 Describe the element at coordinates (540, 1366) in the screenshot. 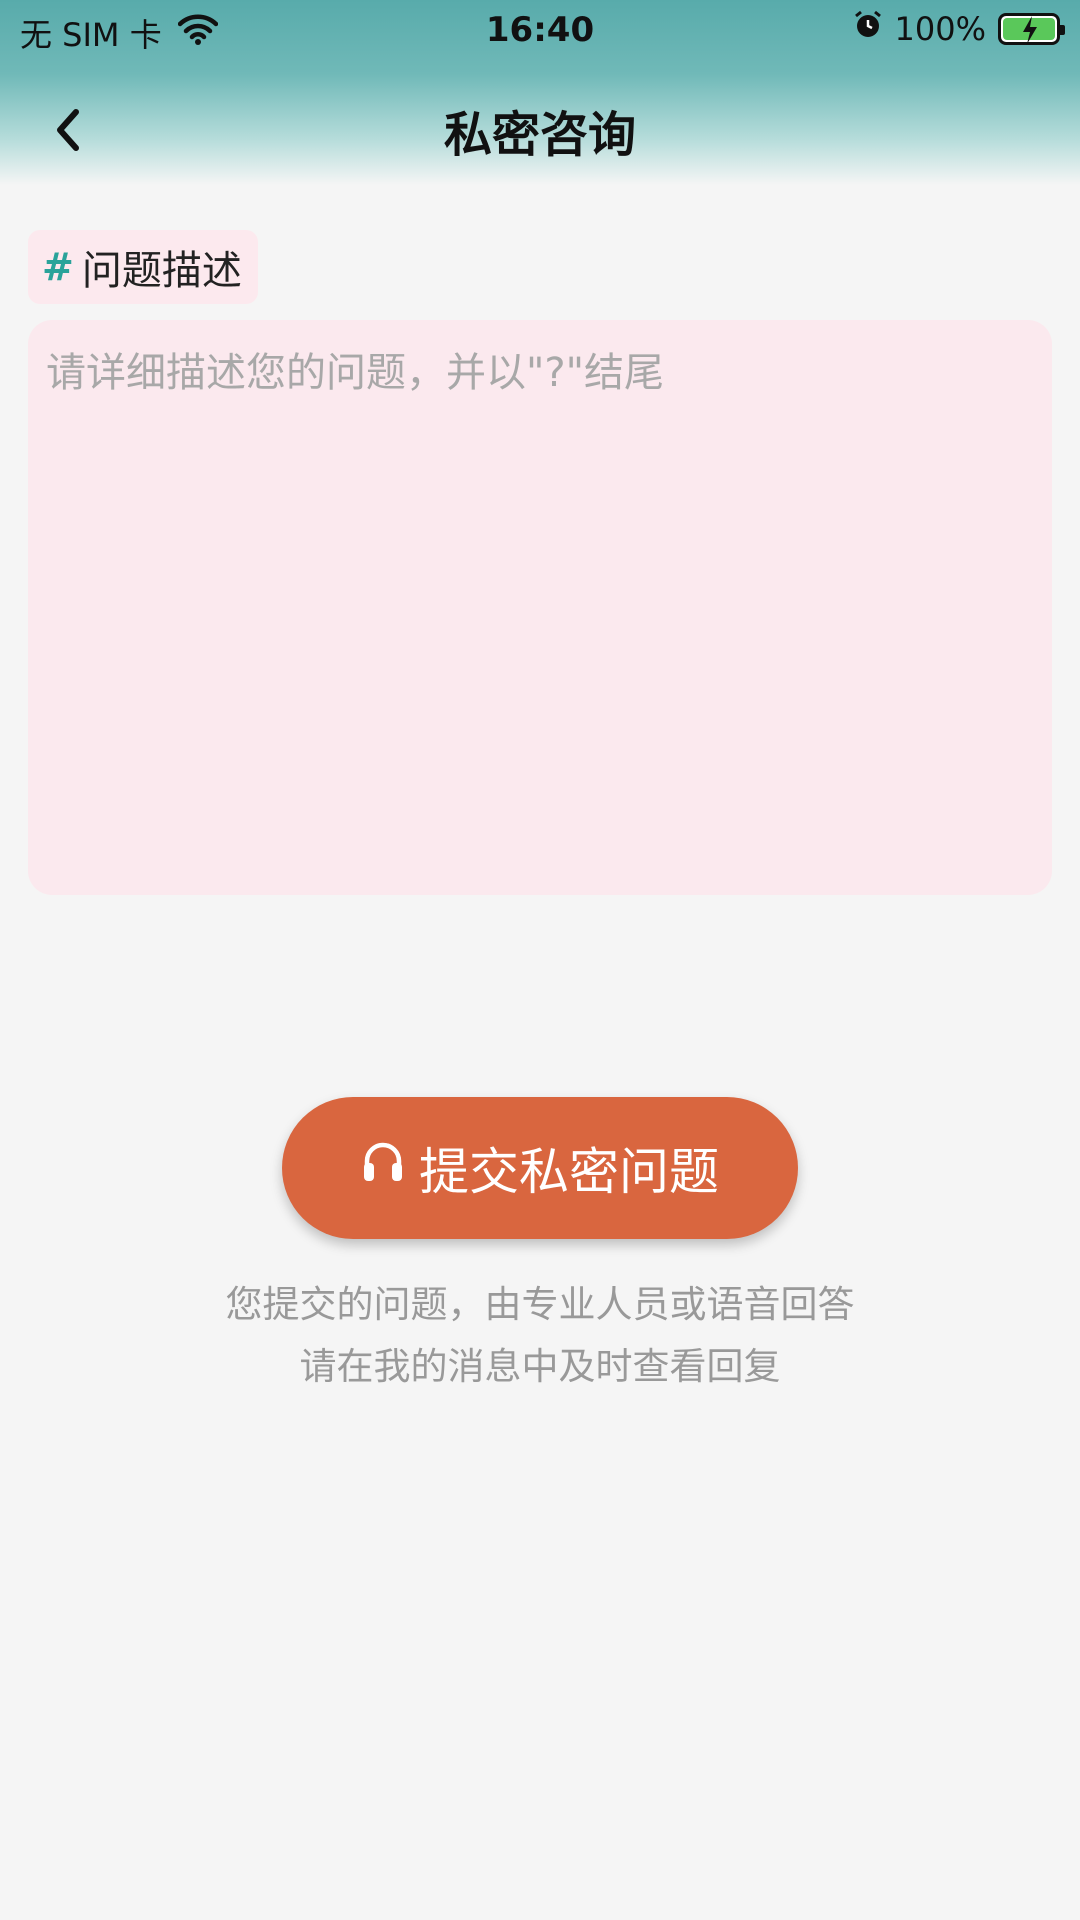

I see `hint-line-2: 请在我的消息中及时查看回复` at that location.